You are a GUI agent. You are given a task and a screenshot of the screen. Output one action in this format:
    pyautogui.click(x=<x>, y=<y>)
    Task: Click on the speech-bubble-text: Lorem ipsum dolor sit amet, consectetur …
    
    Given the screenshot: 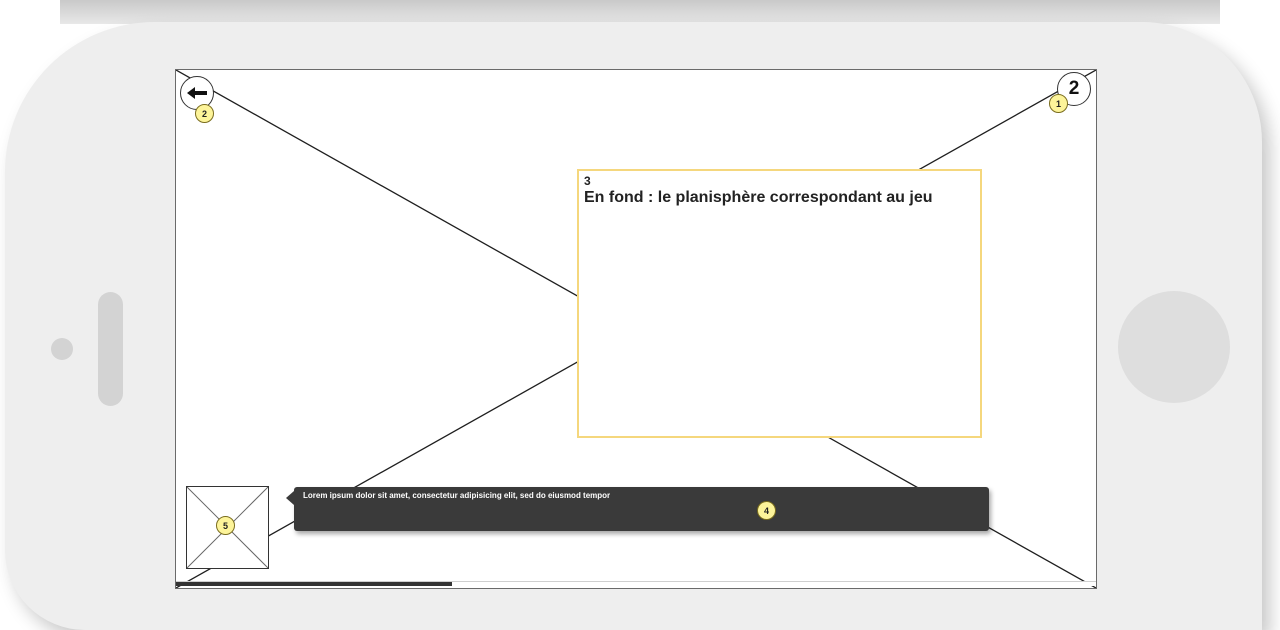 What is the action you would take?
    pyautogui.click(x=457, y=495)
    